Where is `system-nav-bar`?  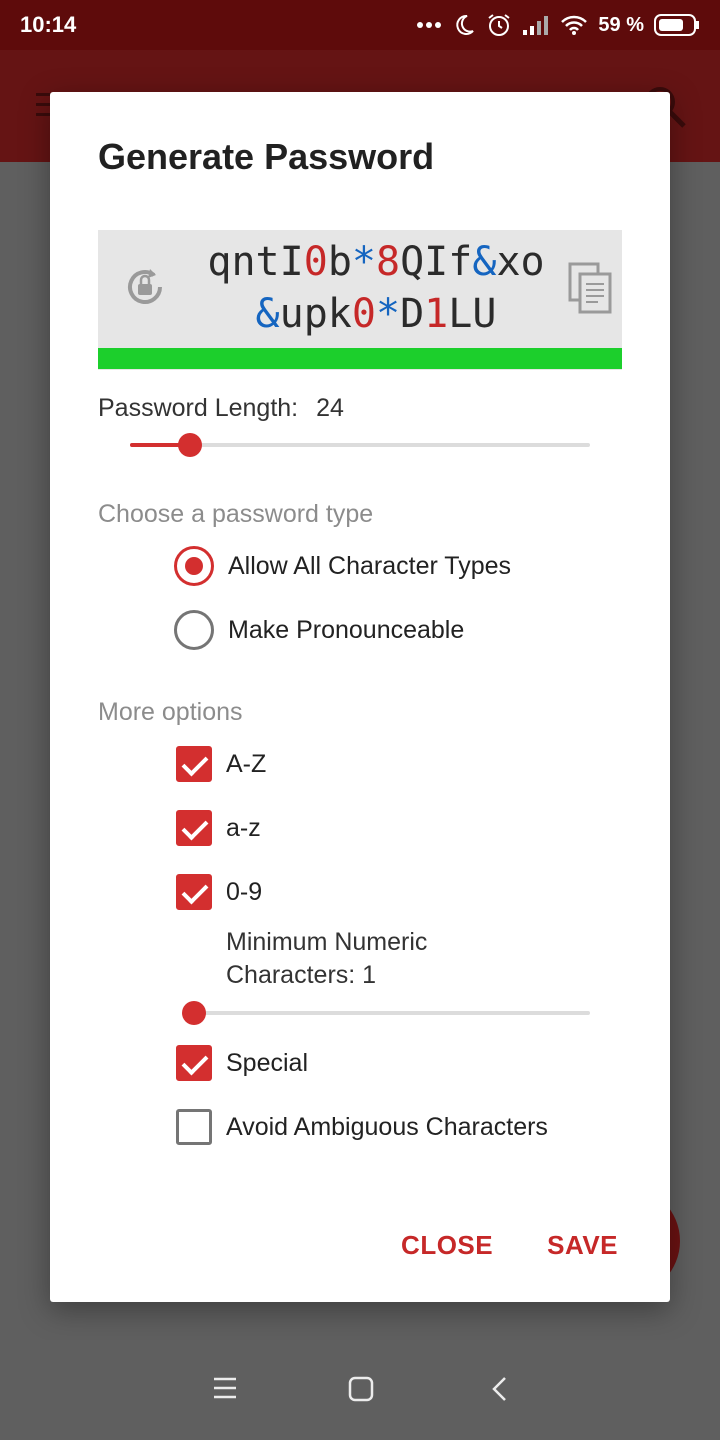
system-nav-bar is located at coordinates (360, 1390).